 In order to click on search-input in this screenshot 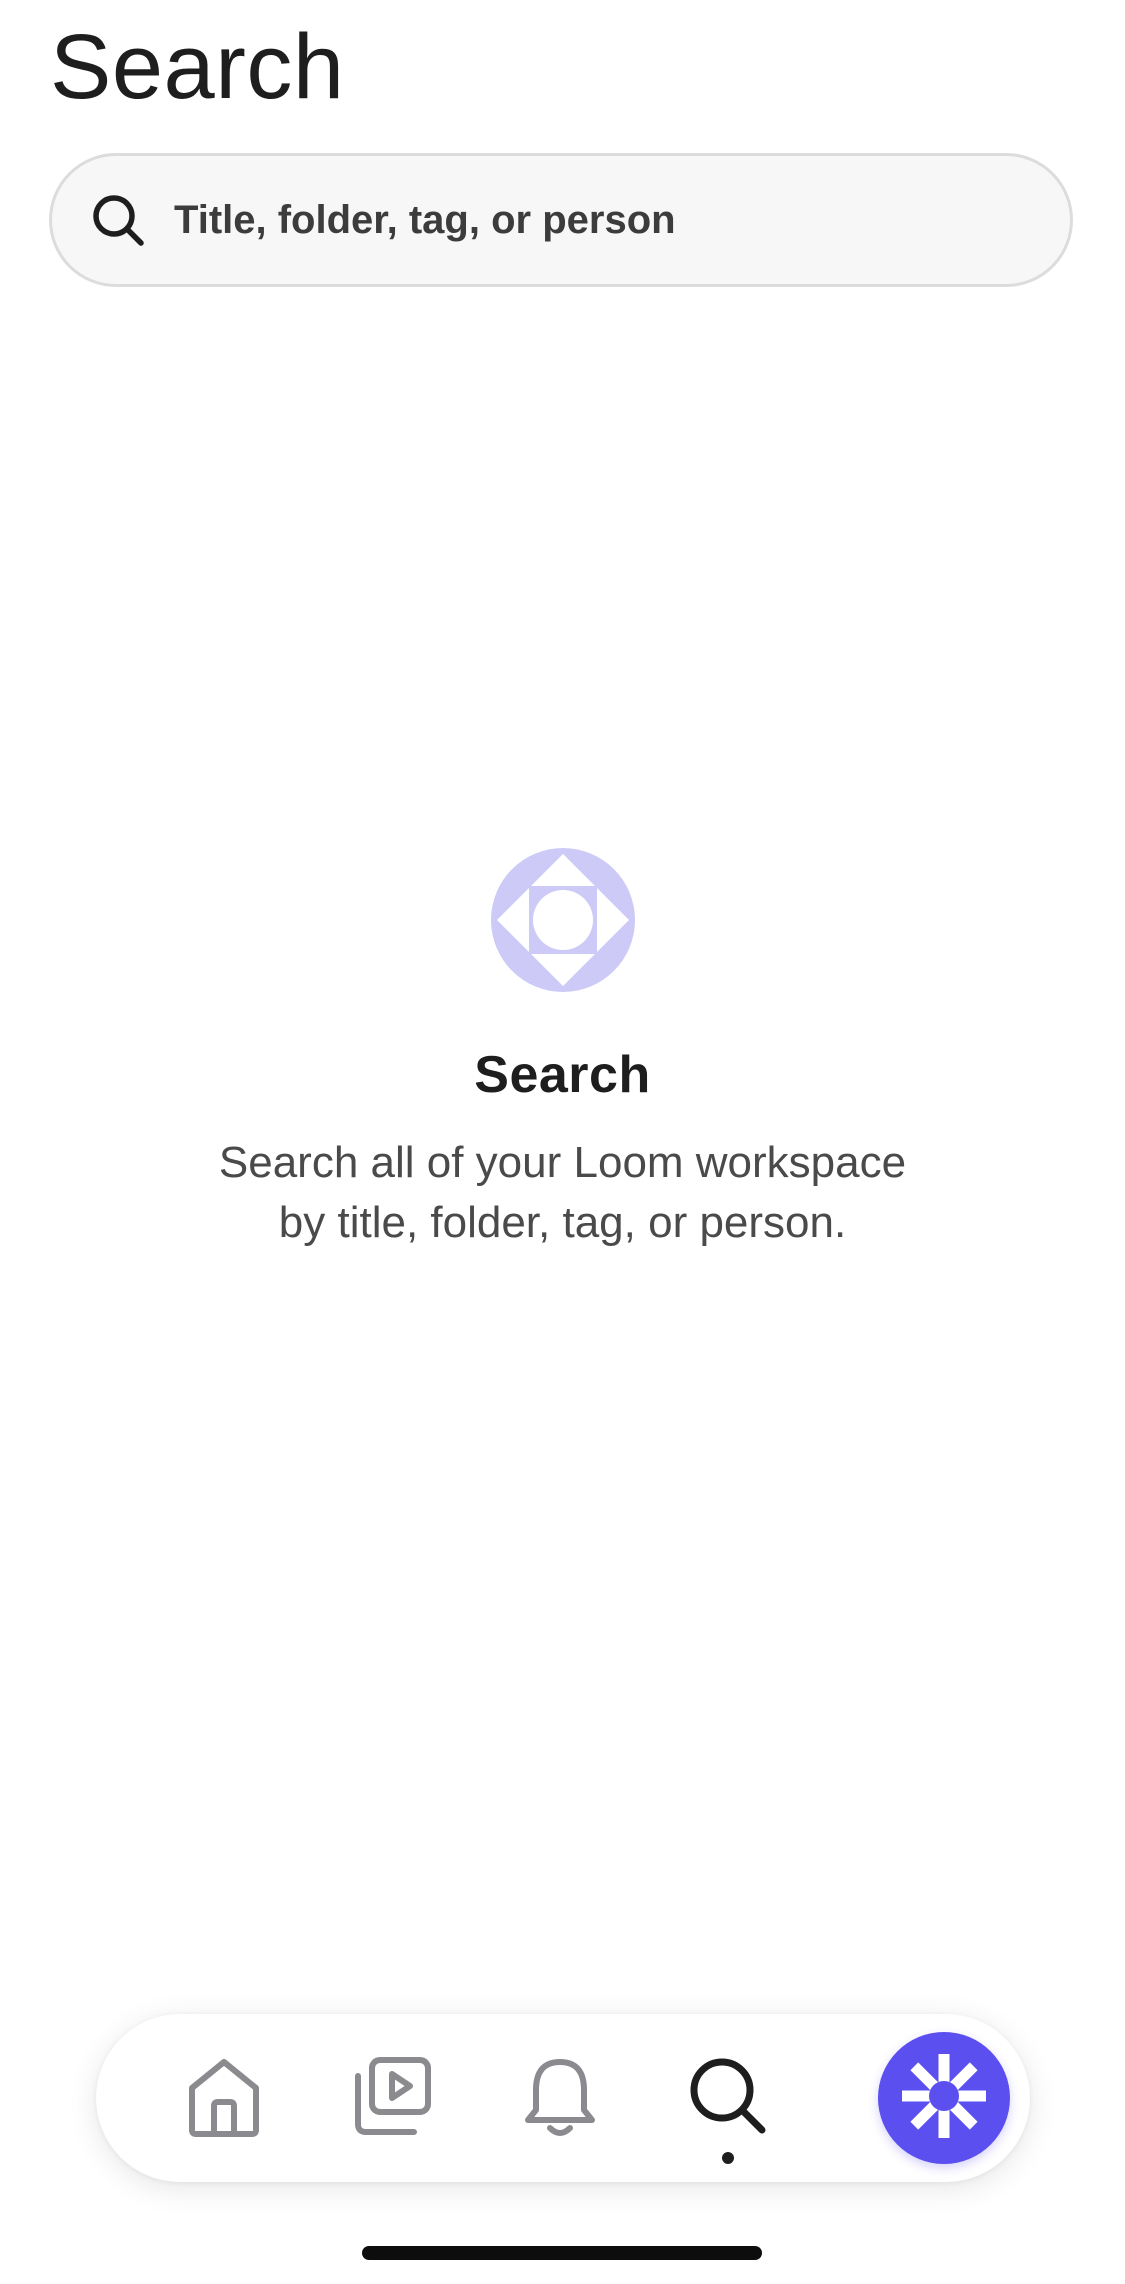, I will do `click(601, 220)`.